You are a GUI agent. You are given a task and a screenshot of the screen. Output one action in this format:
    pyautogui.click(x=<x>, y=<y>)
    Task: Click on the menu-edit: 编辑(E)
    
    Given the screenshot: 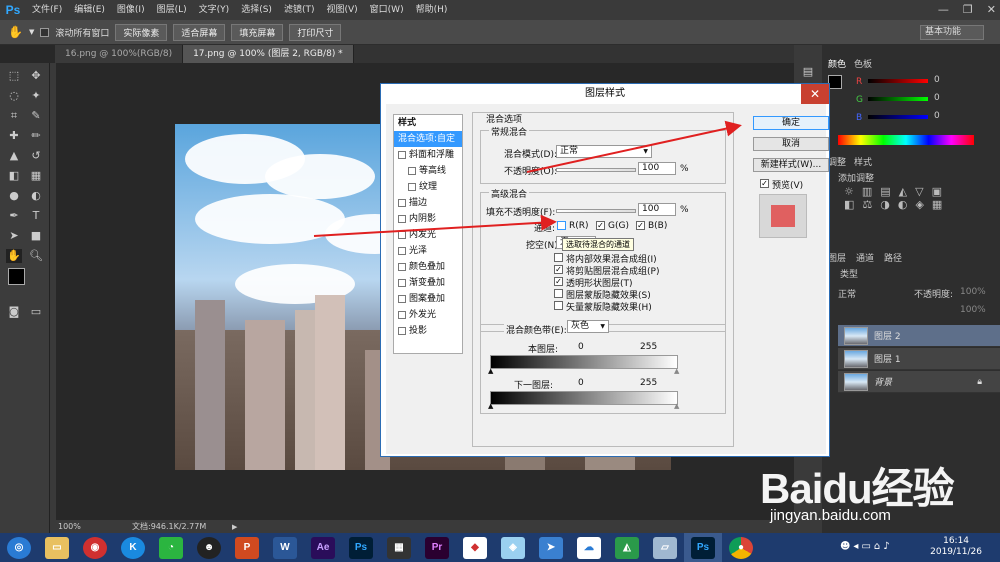 What is the action you would take?
    pyautogui.click(x=89, y=10)
    